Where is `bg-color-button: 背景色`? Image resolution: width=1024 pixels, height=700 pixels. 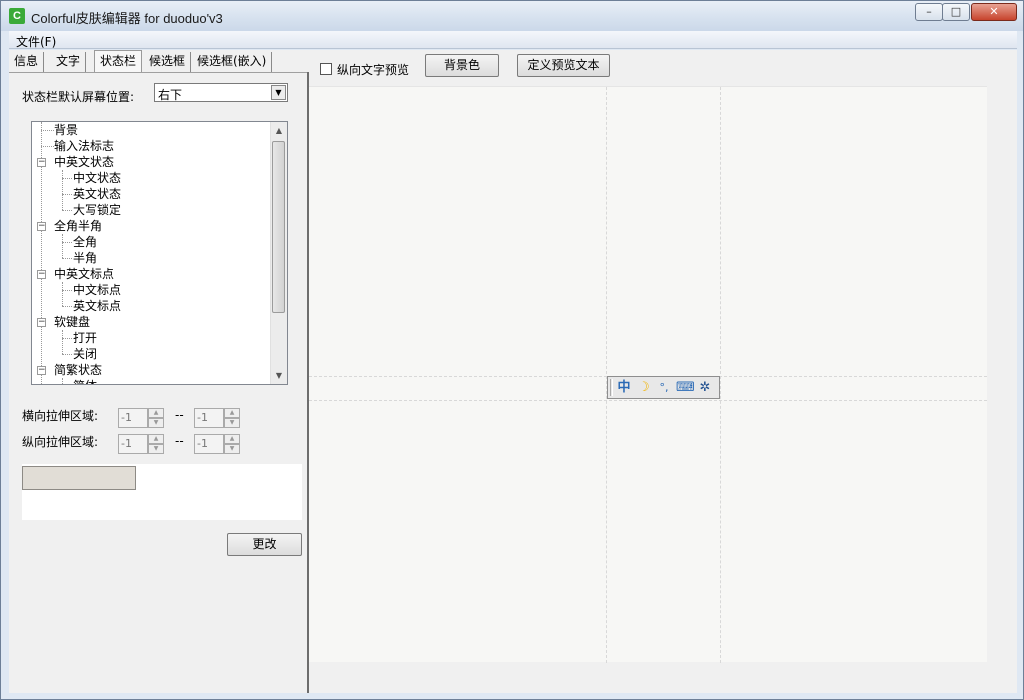 bg-color-button: 背景色 is located at coordinates (462, 65).